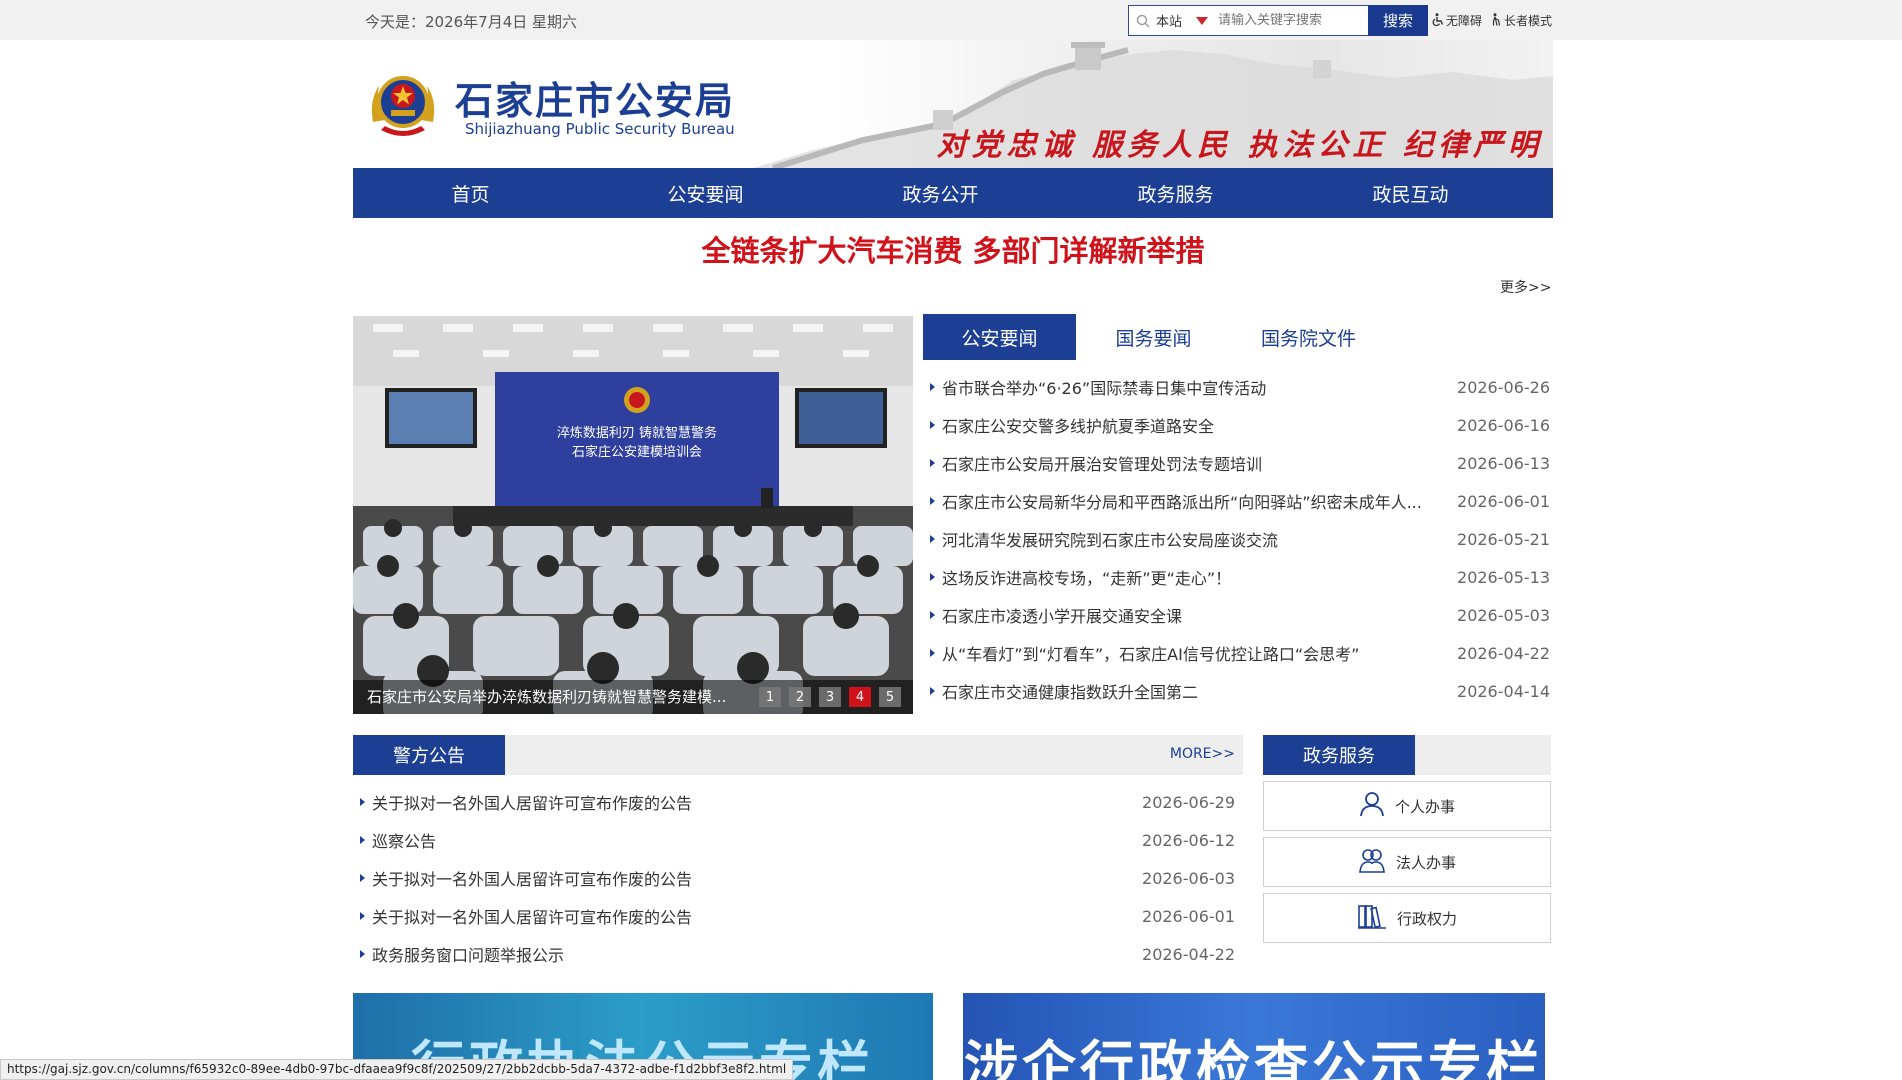 The image size is (1902, 1080). I want to click on administrative-power-button: 行政权力, so click(1407, 918).